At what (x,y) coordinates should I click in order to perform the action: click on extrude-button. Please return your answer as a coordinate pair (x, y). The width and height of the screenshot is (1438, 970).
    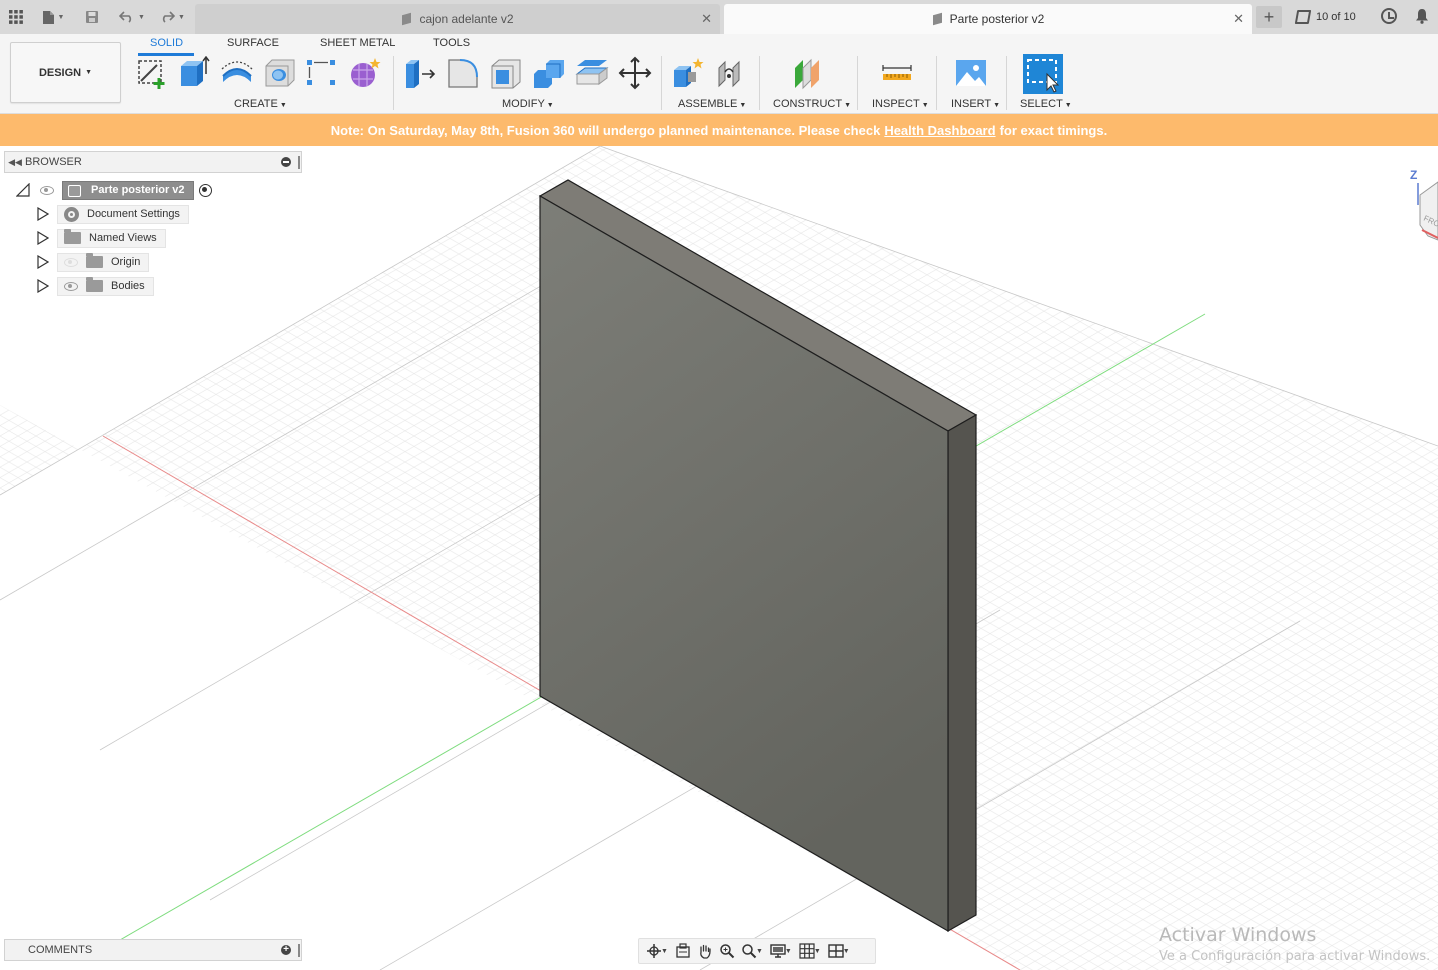
    Looking at the image, I should click on (194, 72).